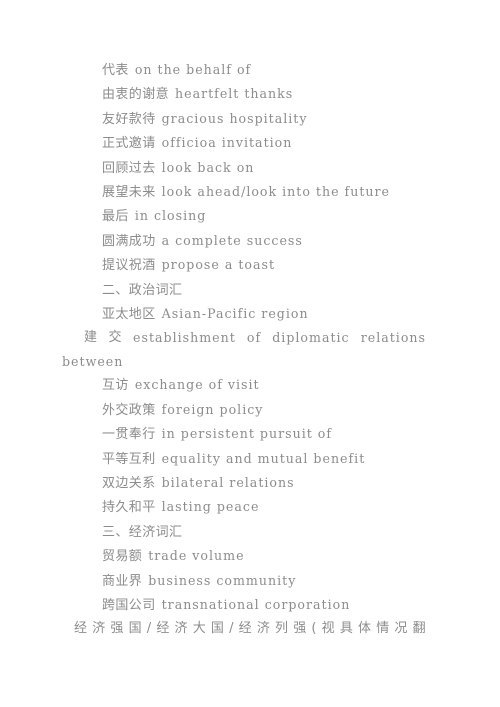 This screenshot has height=707, width=500. What do you see at coordinates (115, 217) in the screenshot?
I see `vocab-term-cjk: 最后` at bounding box center [115, 217].